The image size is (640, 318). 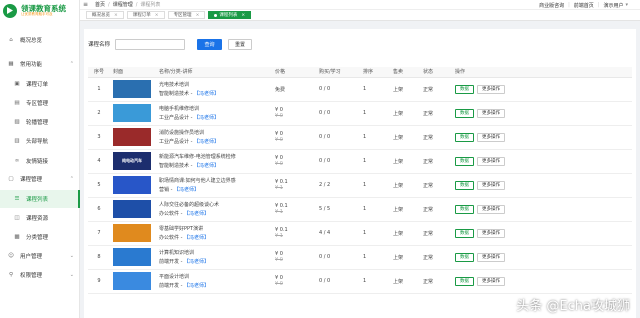 What do you see at coordinates (189, 205) in the screenshot?
I see `course-name: 人际交往必备的超级谈心术` at bounding box center [189, 205].